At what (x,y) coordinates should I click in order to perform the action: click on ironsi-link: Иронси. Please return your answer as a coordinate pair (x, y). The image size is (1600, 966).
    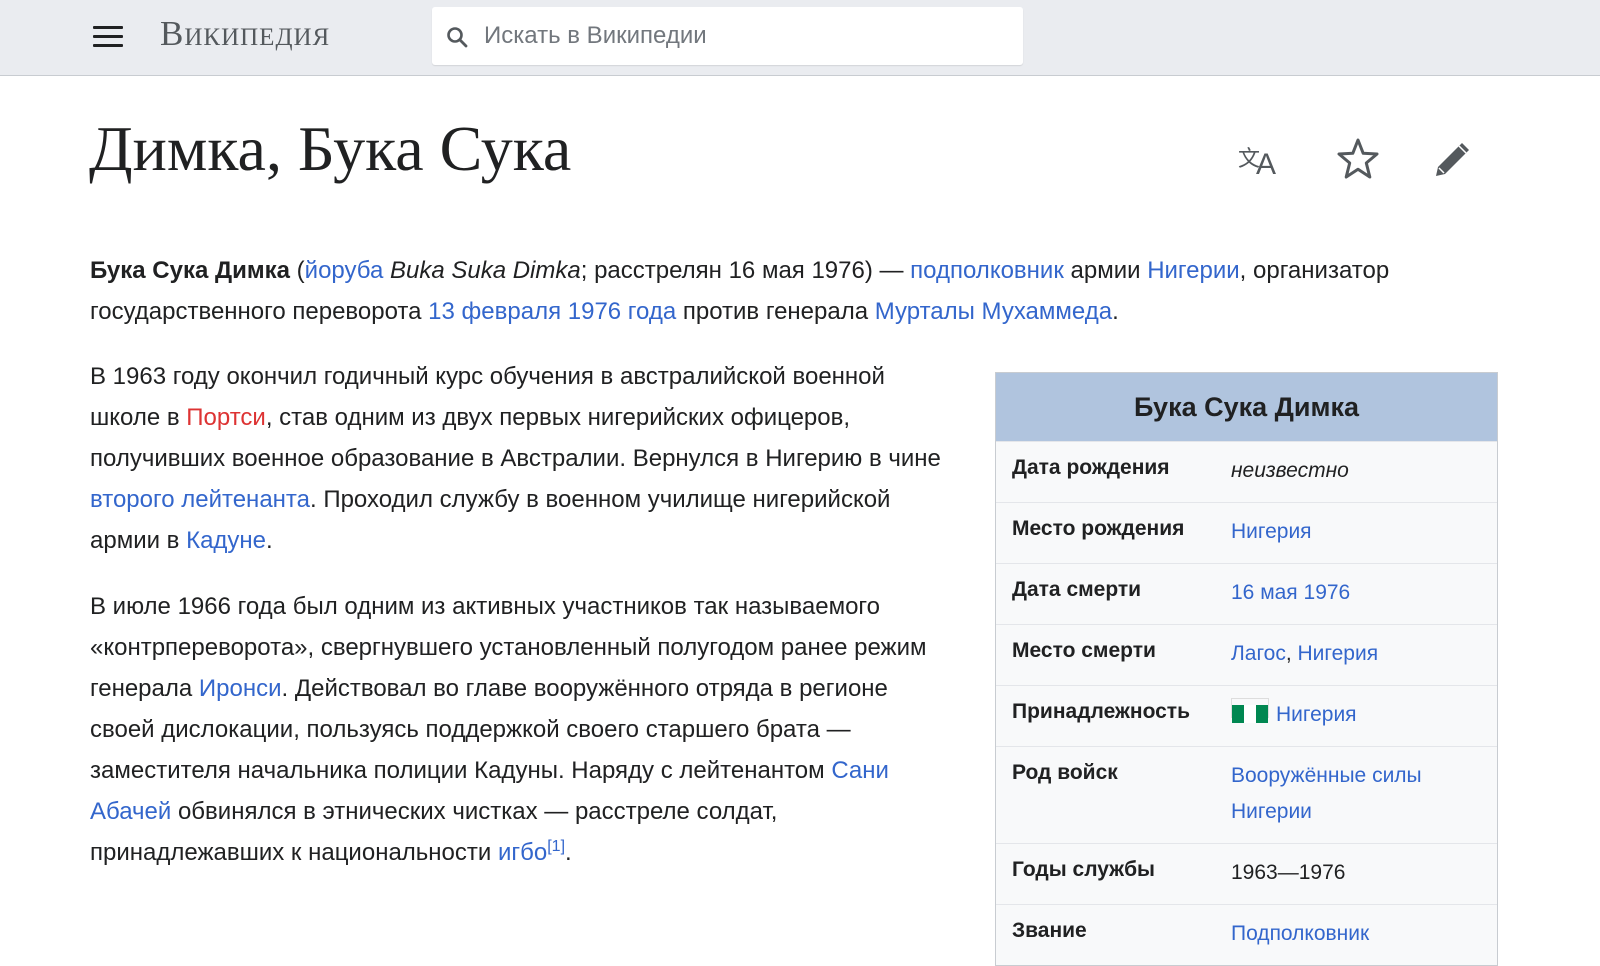
    Looking at the image, I should click on (240, 688).